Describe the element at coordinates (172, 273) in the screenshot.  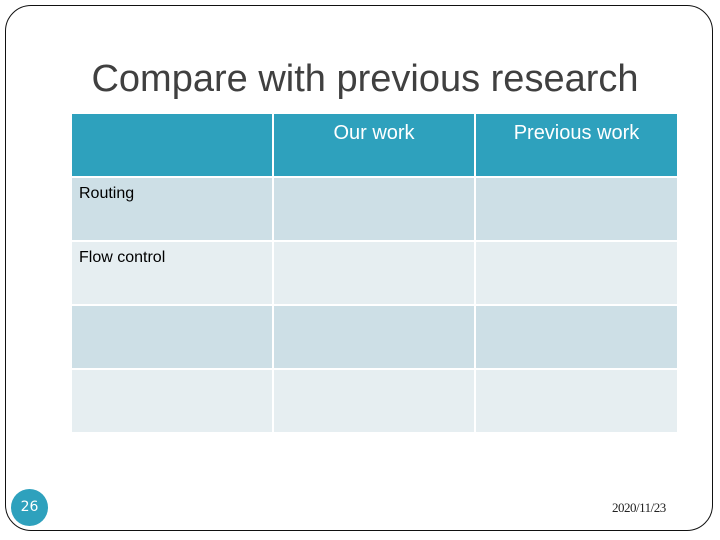
I see `table-row-label-flow-control: Flow control` at that location.